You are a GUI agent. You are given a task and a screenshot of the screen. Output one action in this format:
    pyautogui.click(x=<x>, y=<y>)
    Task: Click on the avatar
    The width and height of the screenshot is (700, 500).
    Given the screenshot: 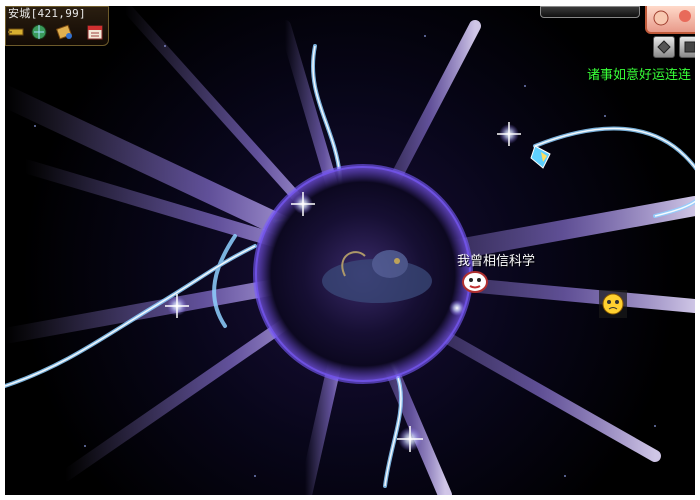 What is the action you would take?
    pyautogui.click(x=670, y=20)
    